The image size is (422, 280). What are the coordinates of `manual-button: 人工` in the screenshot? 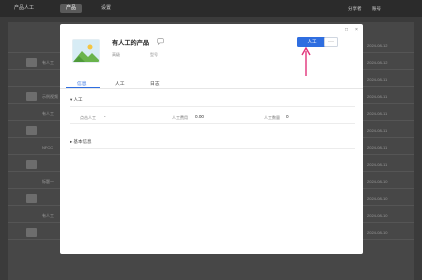 It's located at (312, 42).